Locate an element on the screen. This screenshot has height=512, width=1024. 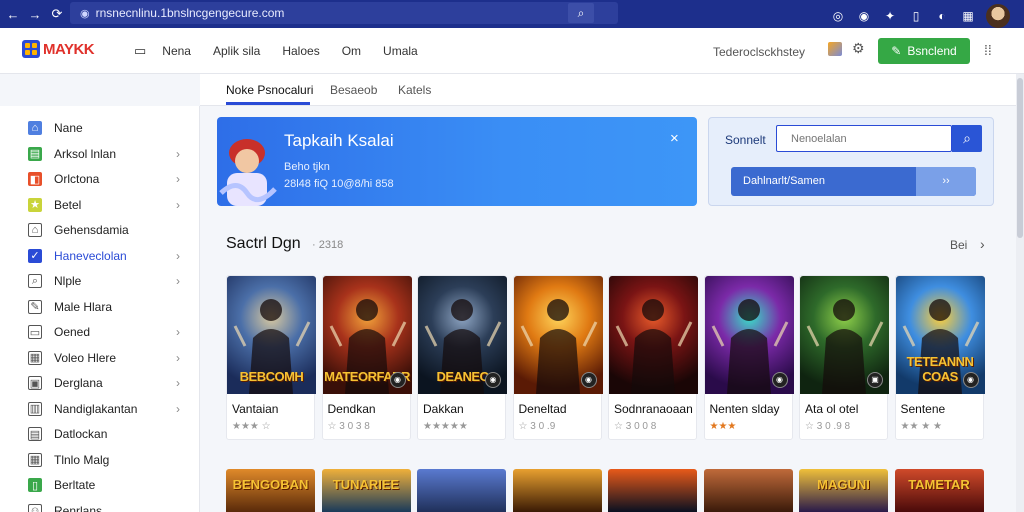
hero-illustration is located at coordinates (248, 172).